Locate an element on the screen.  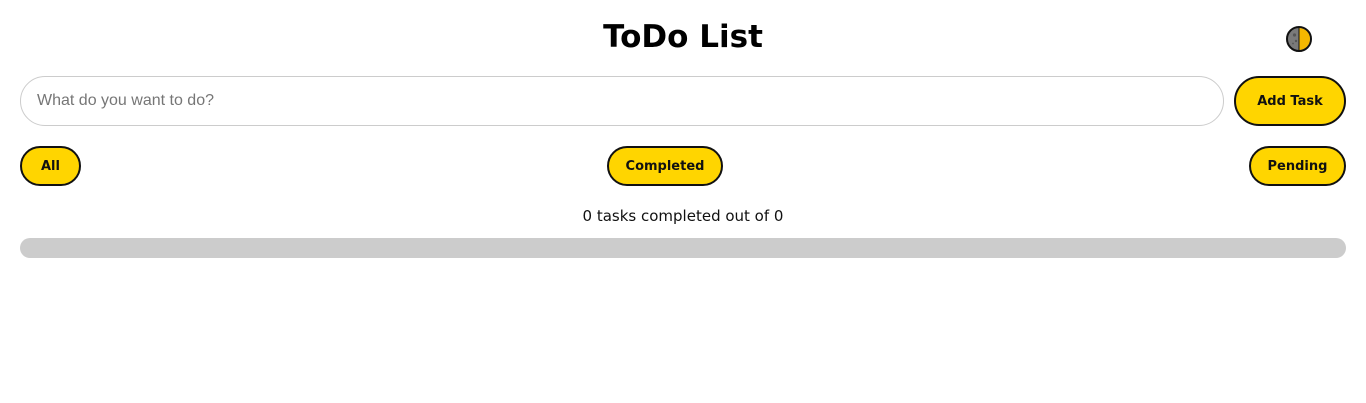
theme-toggle-button is located at coordinates (1299, 39).